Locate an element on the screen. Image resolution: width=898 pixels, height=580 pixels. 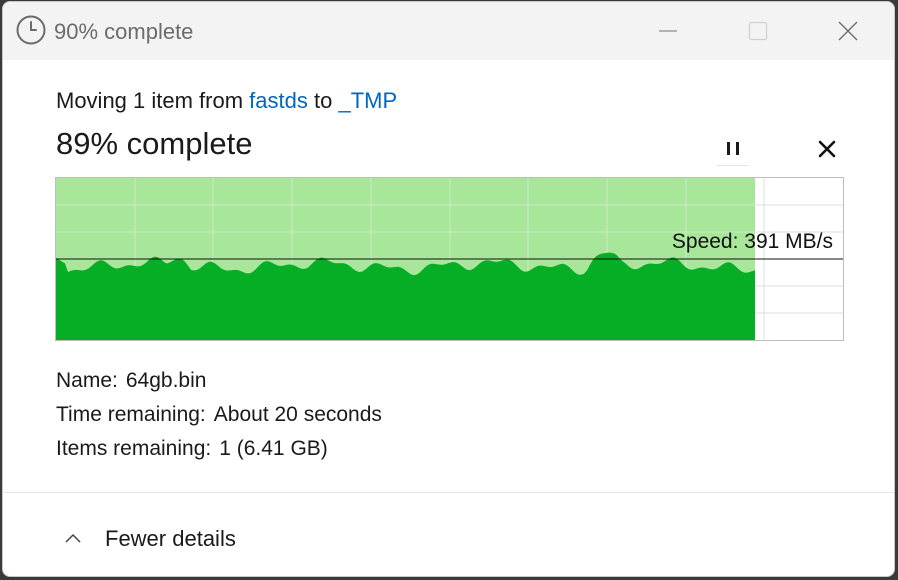
operation-middle: to is located at coordinates (323, 100).